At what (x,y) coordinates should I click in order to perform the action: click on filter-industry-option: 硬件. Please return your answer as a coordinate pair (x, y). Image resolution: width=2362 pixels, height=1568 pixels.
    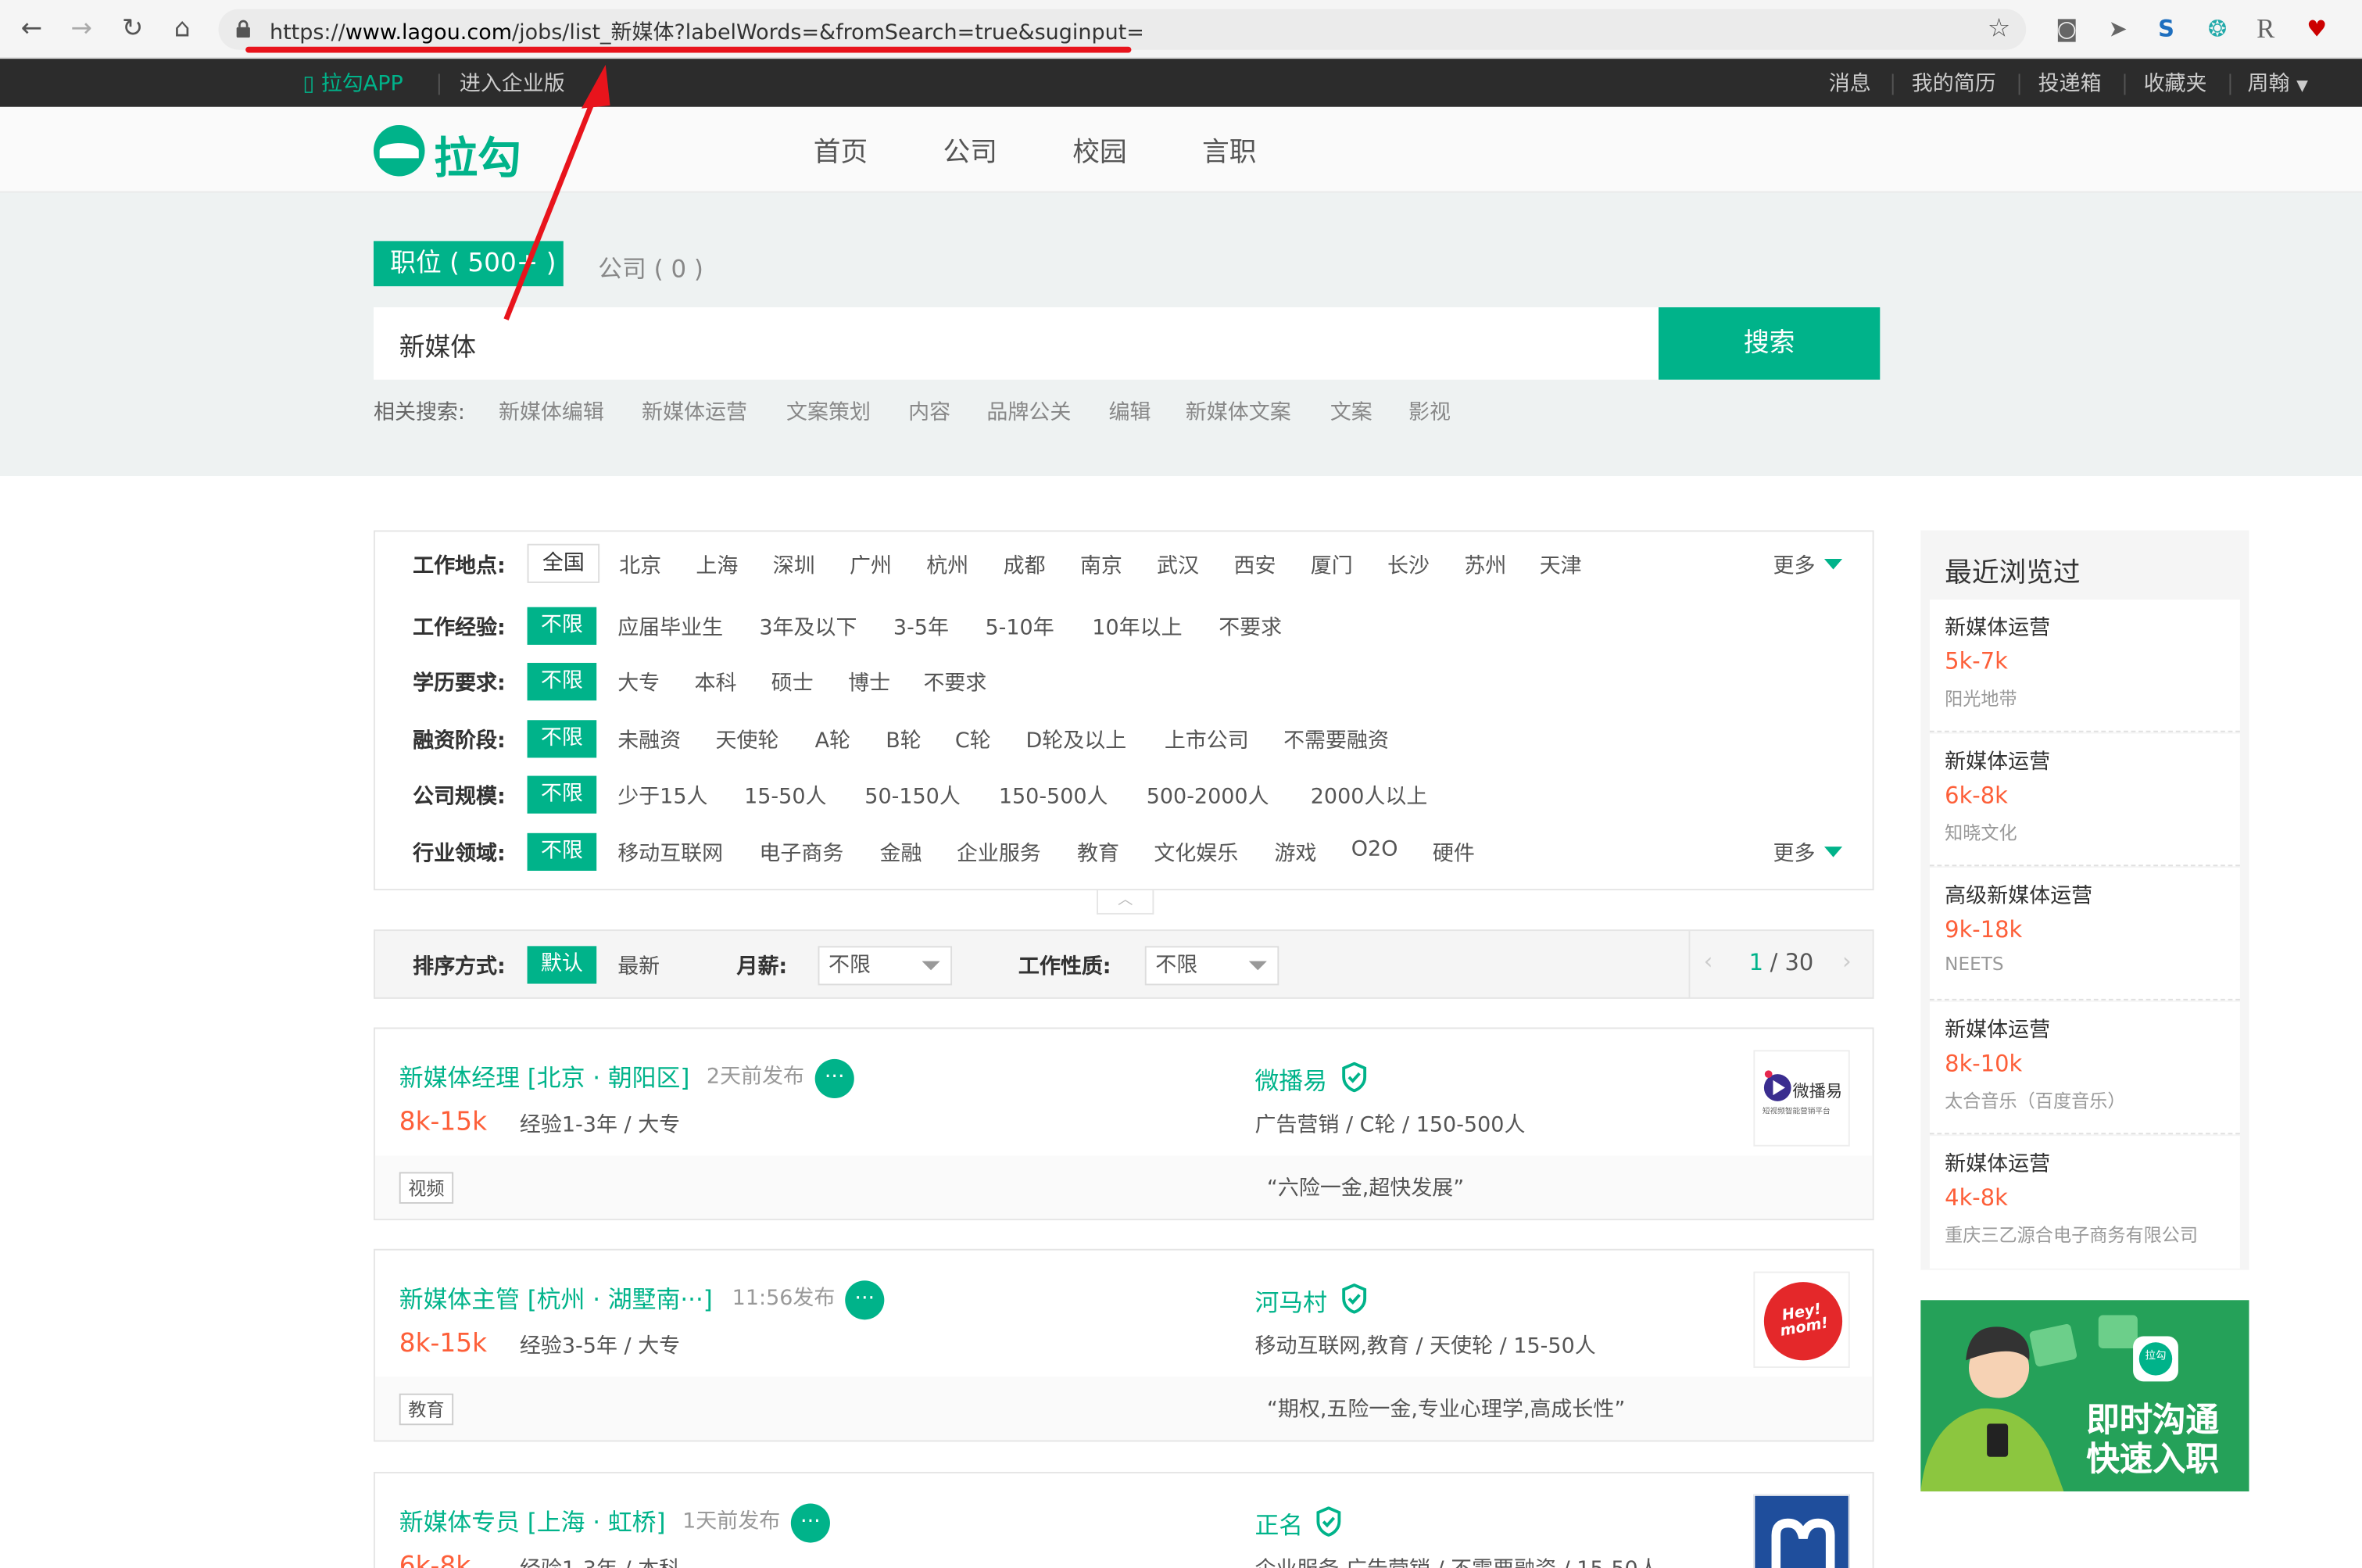
    Looking at the image, I should click on (1454, 853).